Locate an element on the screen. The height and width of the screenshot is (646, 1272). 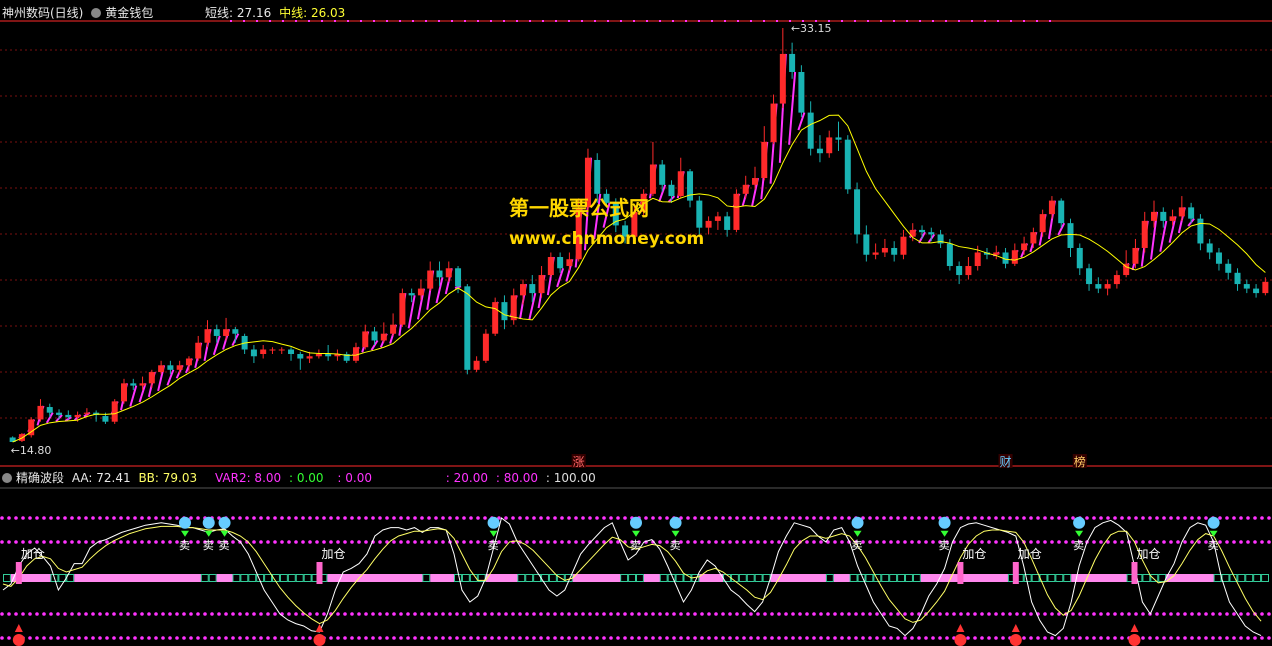
indicator-name: 黄金钱包 is located at coordinates (129, 13).